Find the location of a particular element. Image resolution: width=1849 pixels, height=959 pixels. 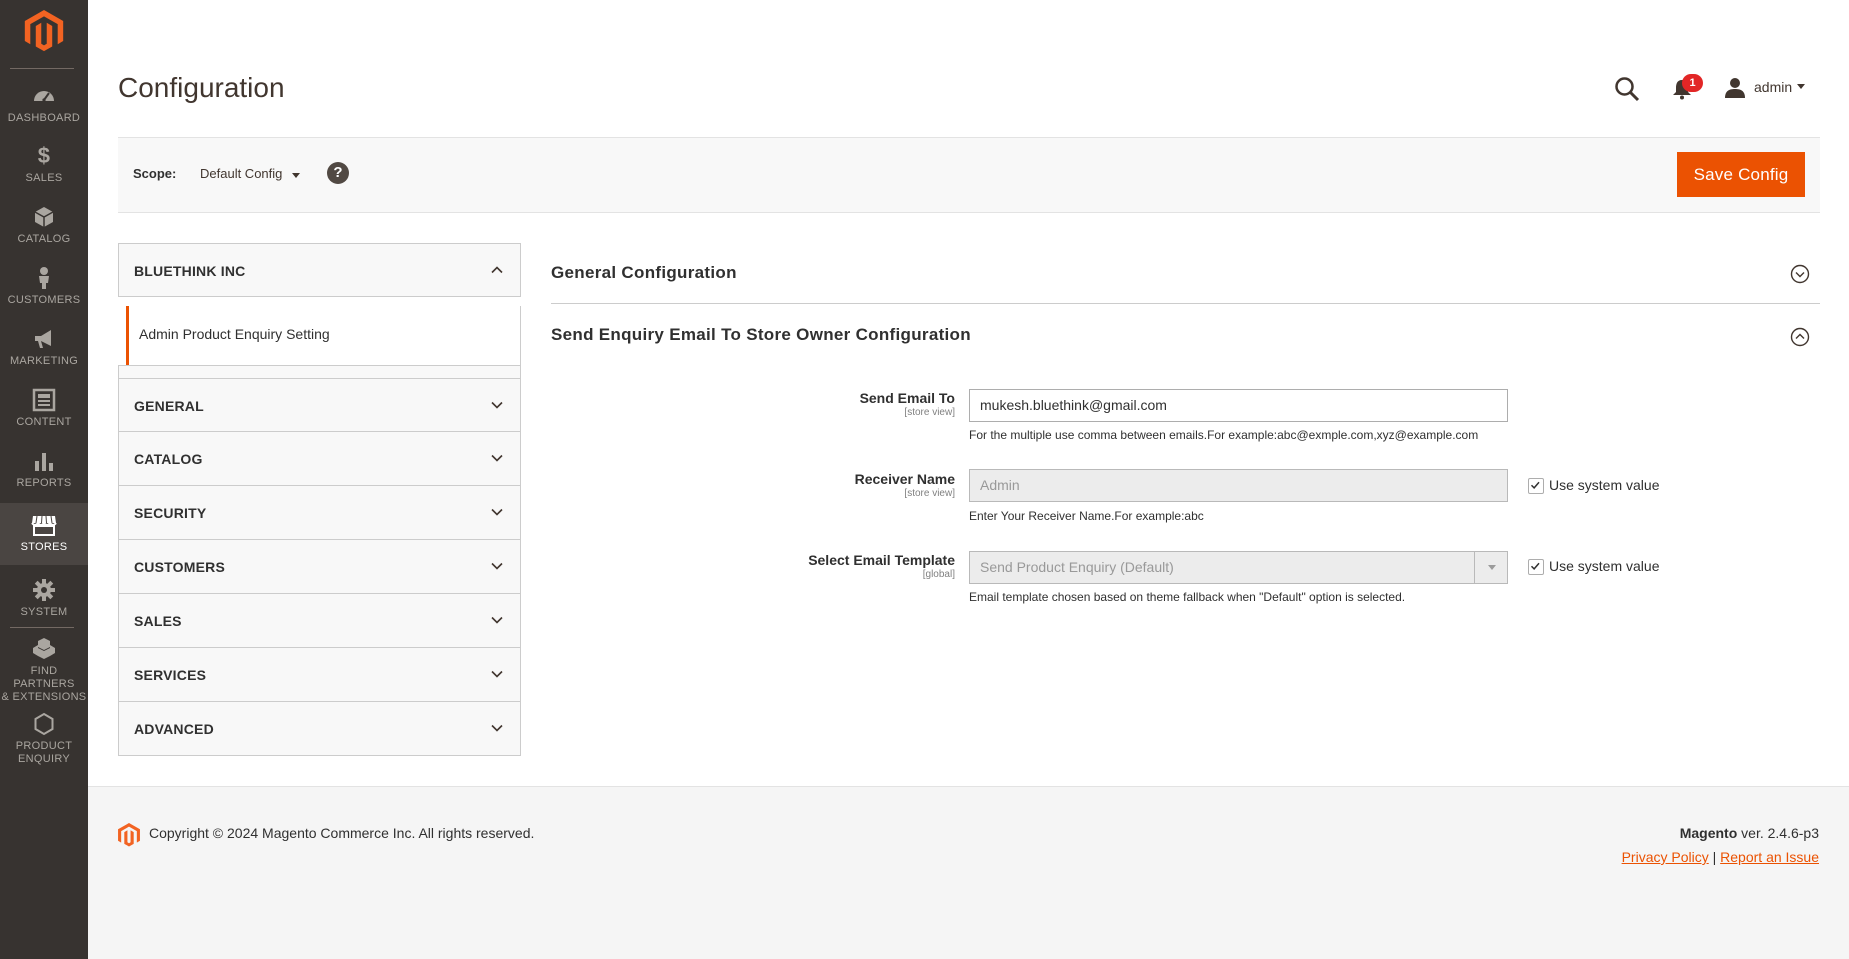

privacy-policy-link: Privacy Policy is located at coordinates (1665, 857).